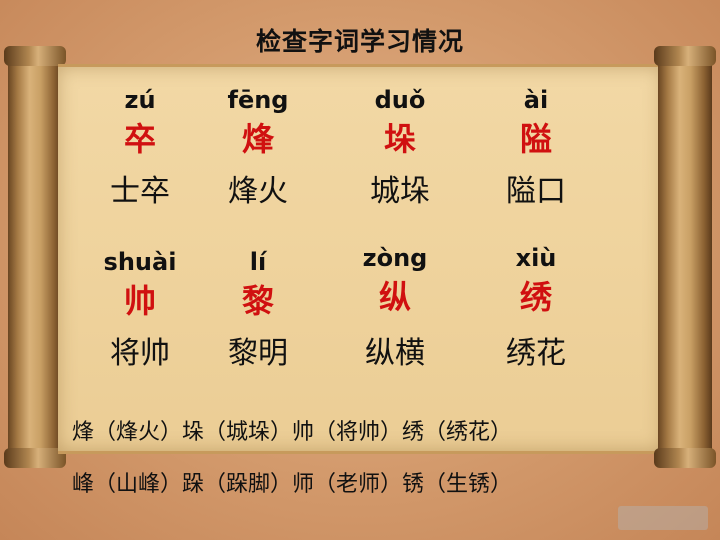 This screenshot has width=720, height=540. I want to click on char-card-duo: duǒ 垛 城垛, so click(400, 148).